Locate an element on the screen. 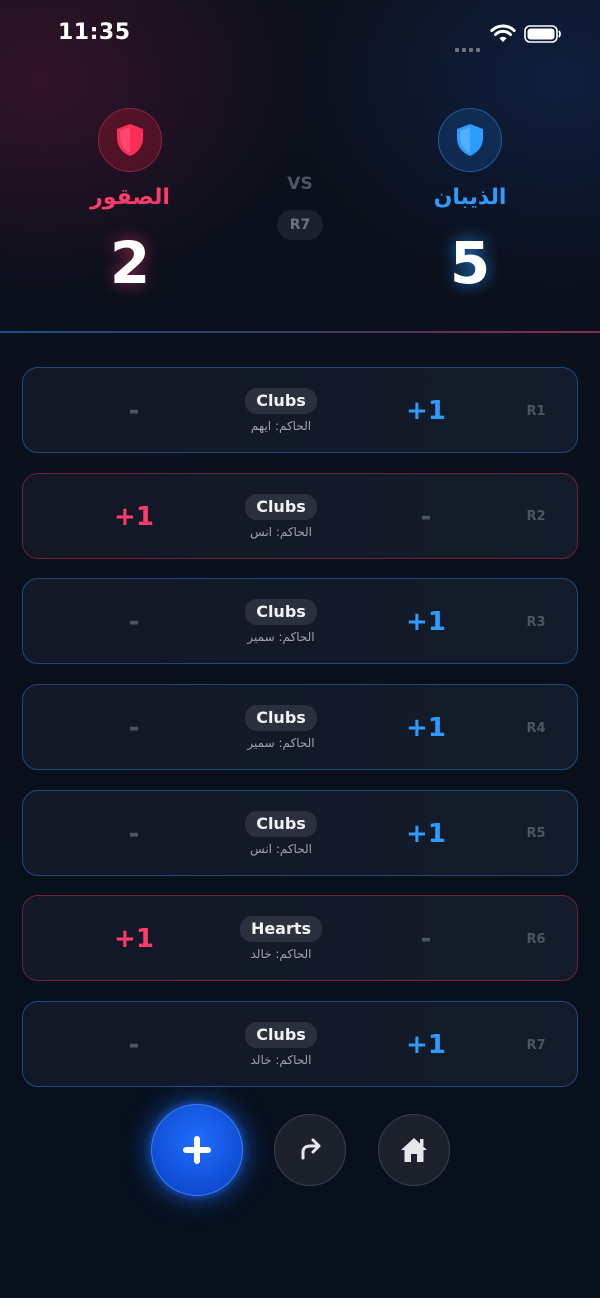 The height and width of the screenshot is (1298, 600). team-left-badge is located at coordinates (130, 140).